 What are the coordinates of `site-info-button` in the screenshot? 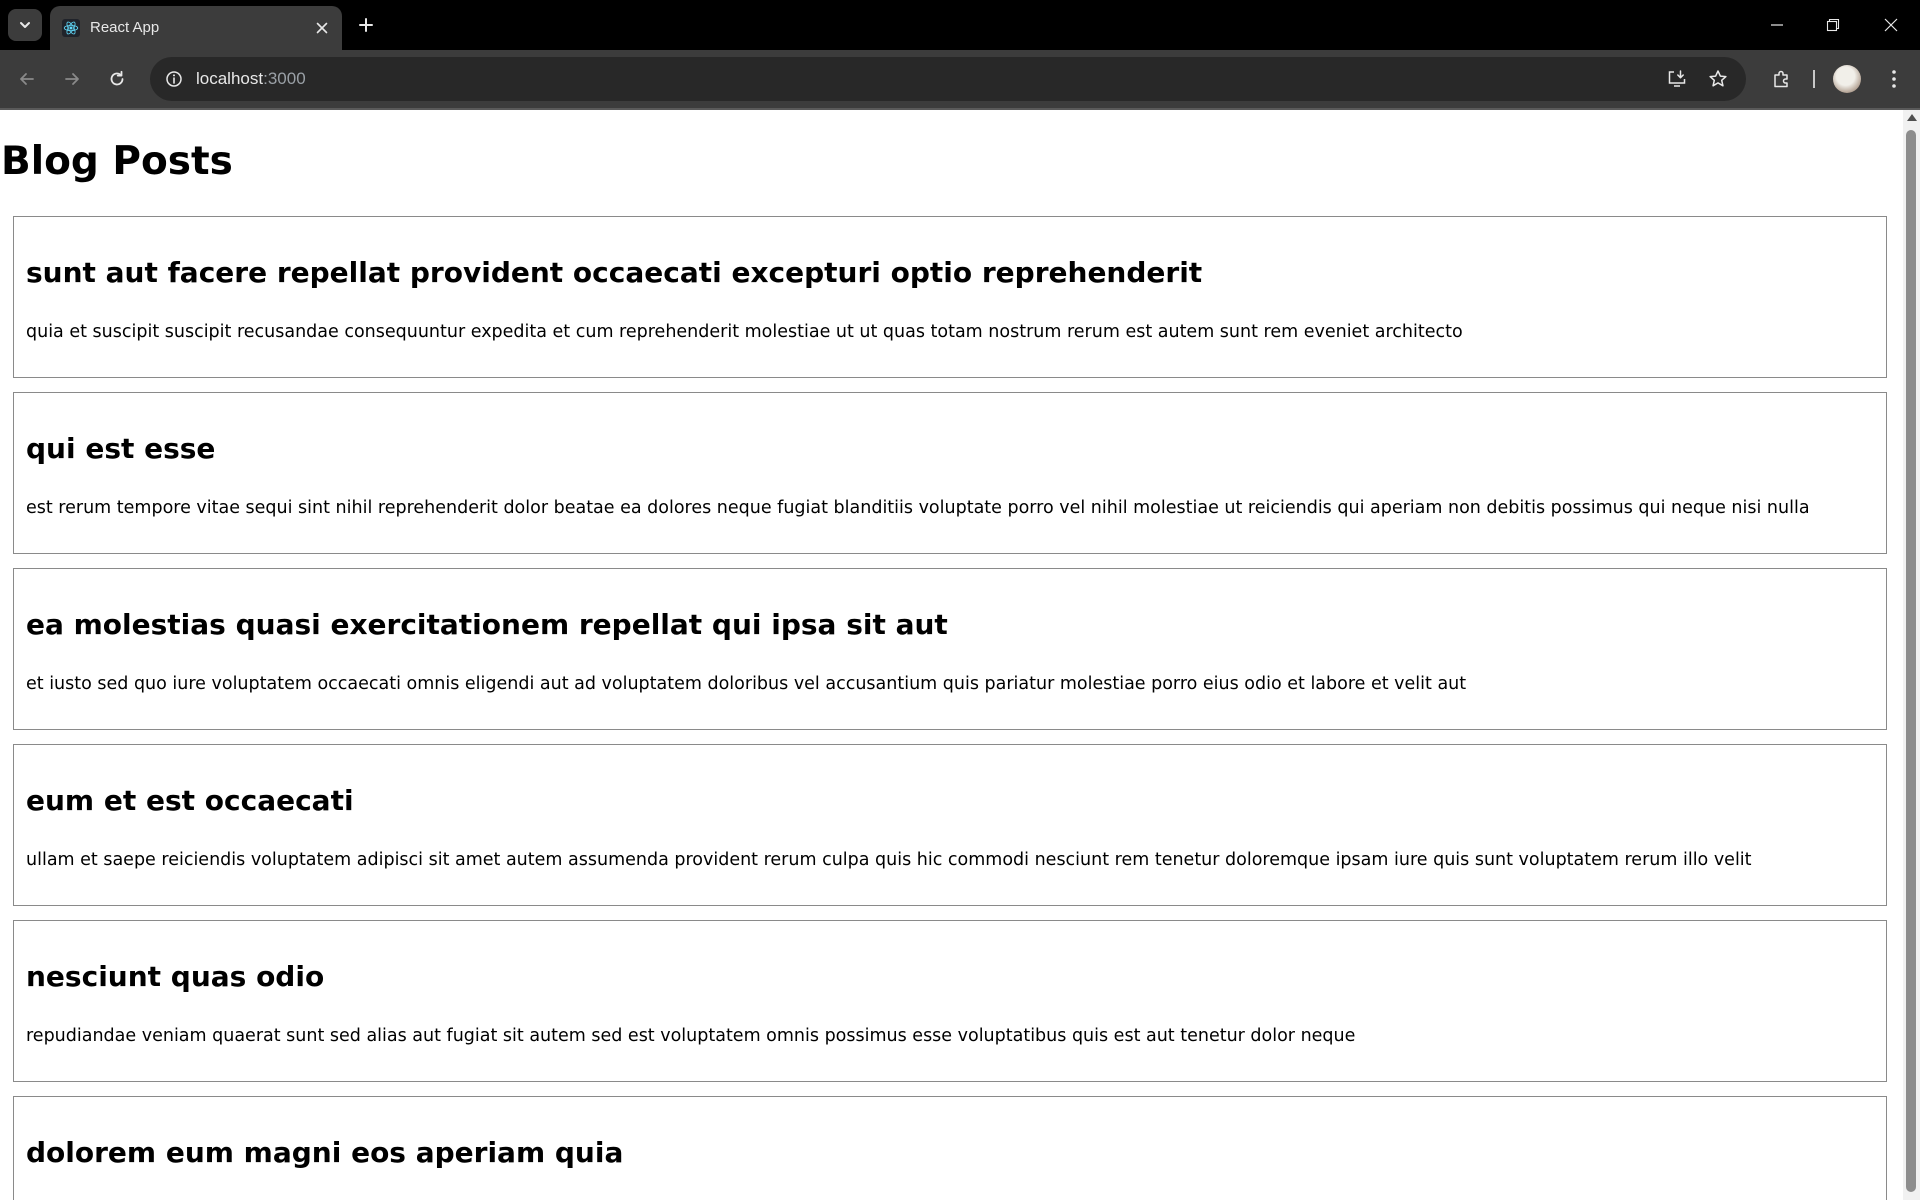 It's located at (174, 79).